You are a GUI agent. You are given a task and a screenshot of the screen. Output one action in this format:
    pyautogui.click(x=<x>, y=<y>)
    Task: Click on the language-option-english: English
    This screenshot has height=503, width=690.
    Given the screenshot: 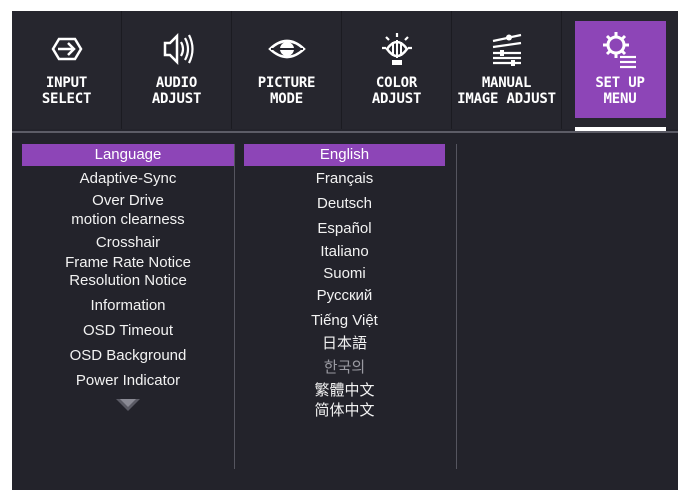 What is the action you would take?
    pyautogui.click(x=344, y=155)
    